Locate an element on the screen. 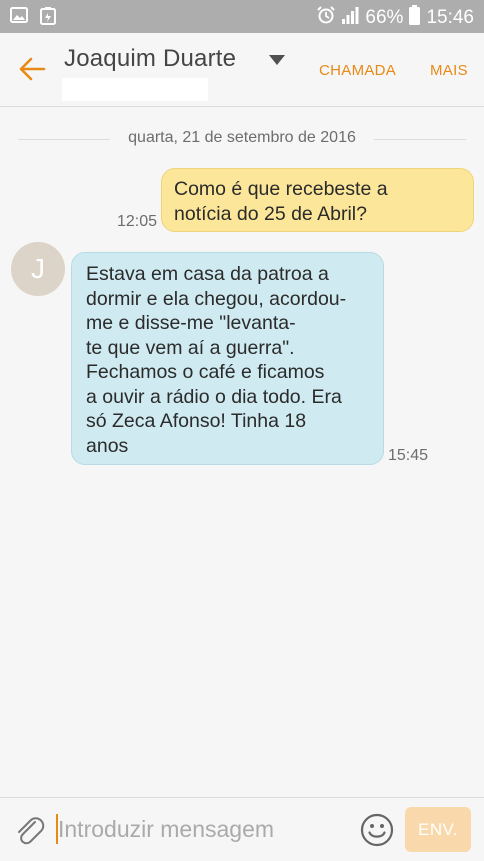 Image resolution: width=484 pixels, height=861 pixels. message-line: Como é que recebeste a is located at coordinates (281, 189).